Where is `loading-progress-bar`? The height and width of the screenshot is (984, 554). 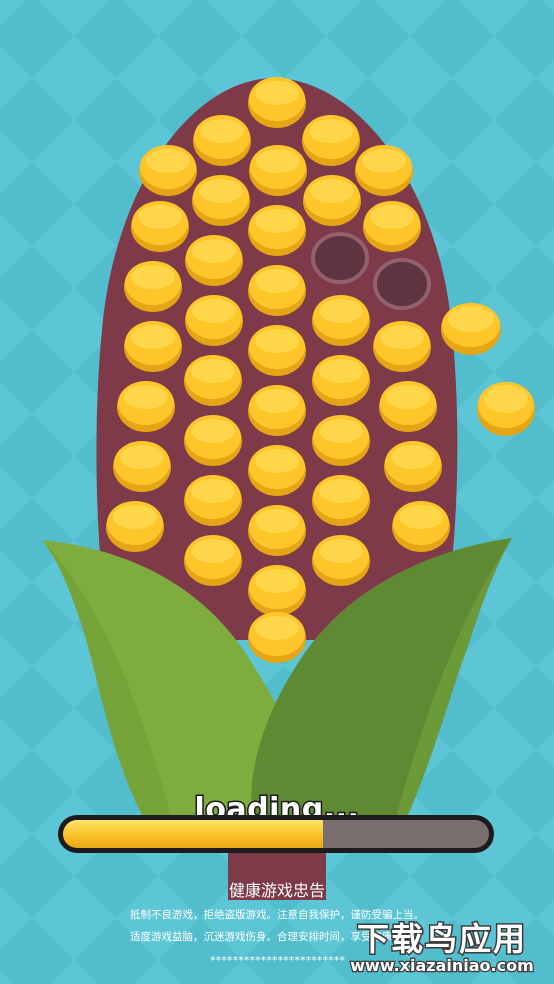 loading-progress-bar is located at coordinates (276, 834).